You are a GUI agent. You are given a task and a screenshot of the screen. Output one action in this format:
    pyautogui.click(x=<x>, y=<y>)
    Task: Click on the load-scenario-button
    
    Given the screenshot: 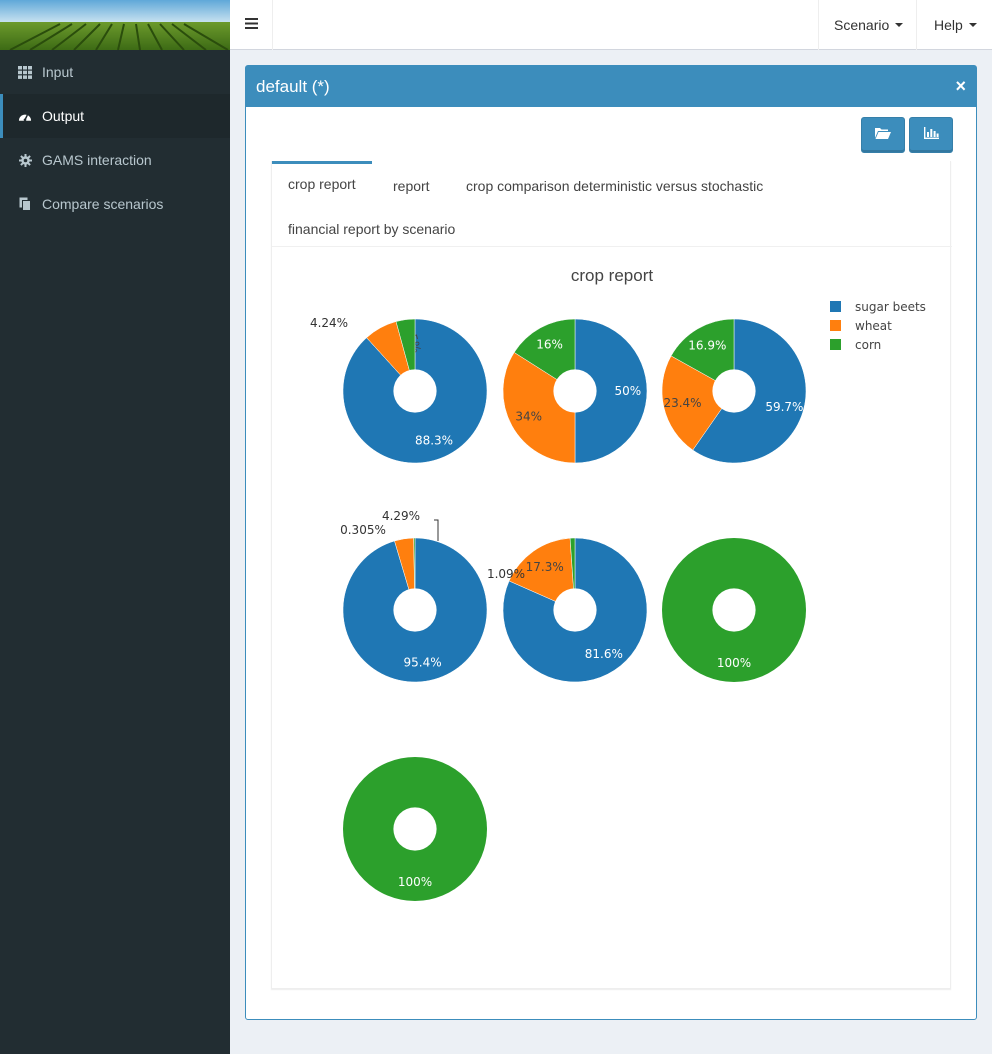 What is the action you would take?
    pyautogui.click(x=883, y=135)
    